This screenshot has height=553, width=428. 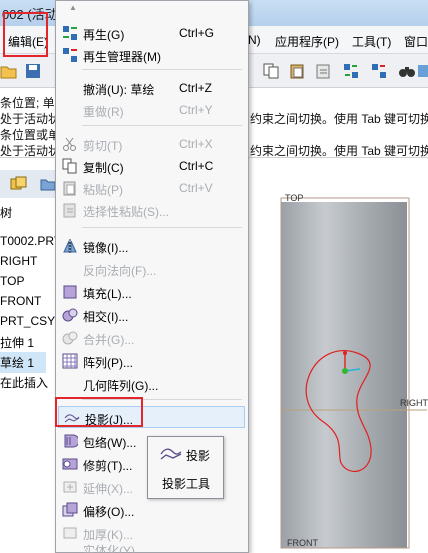 What do you see at coordinates (185, 467) in the screenshot?
I see `project-tooltip: 投影 投影工具` at bounding box center [185, 467].